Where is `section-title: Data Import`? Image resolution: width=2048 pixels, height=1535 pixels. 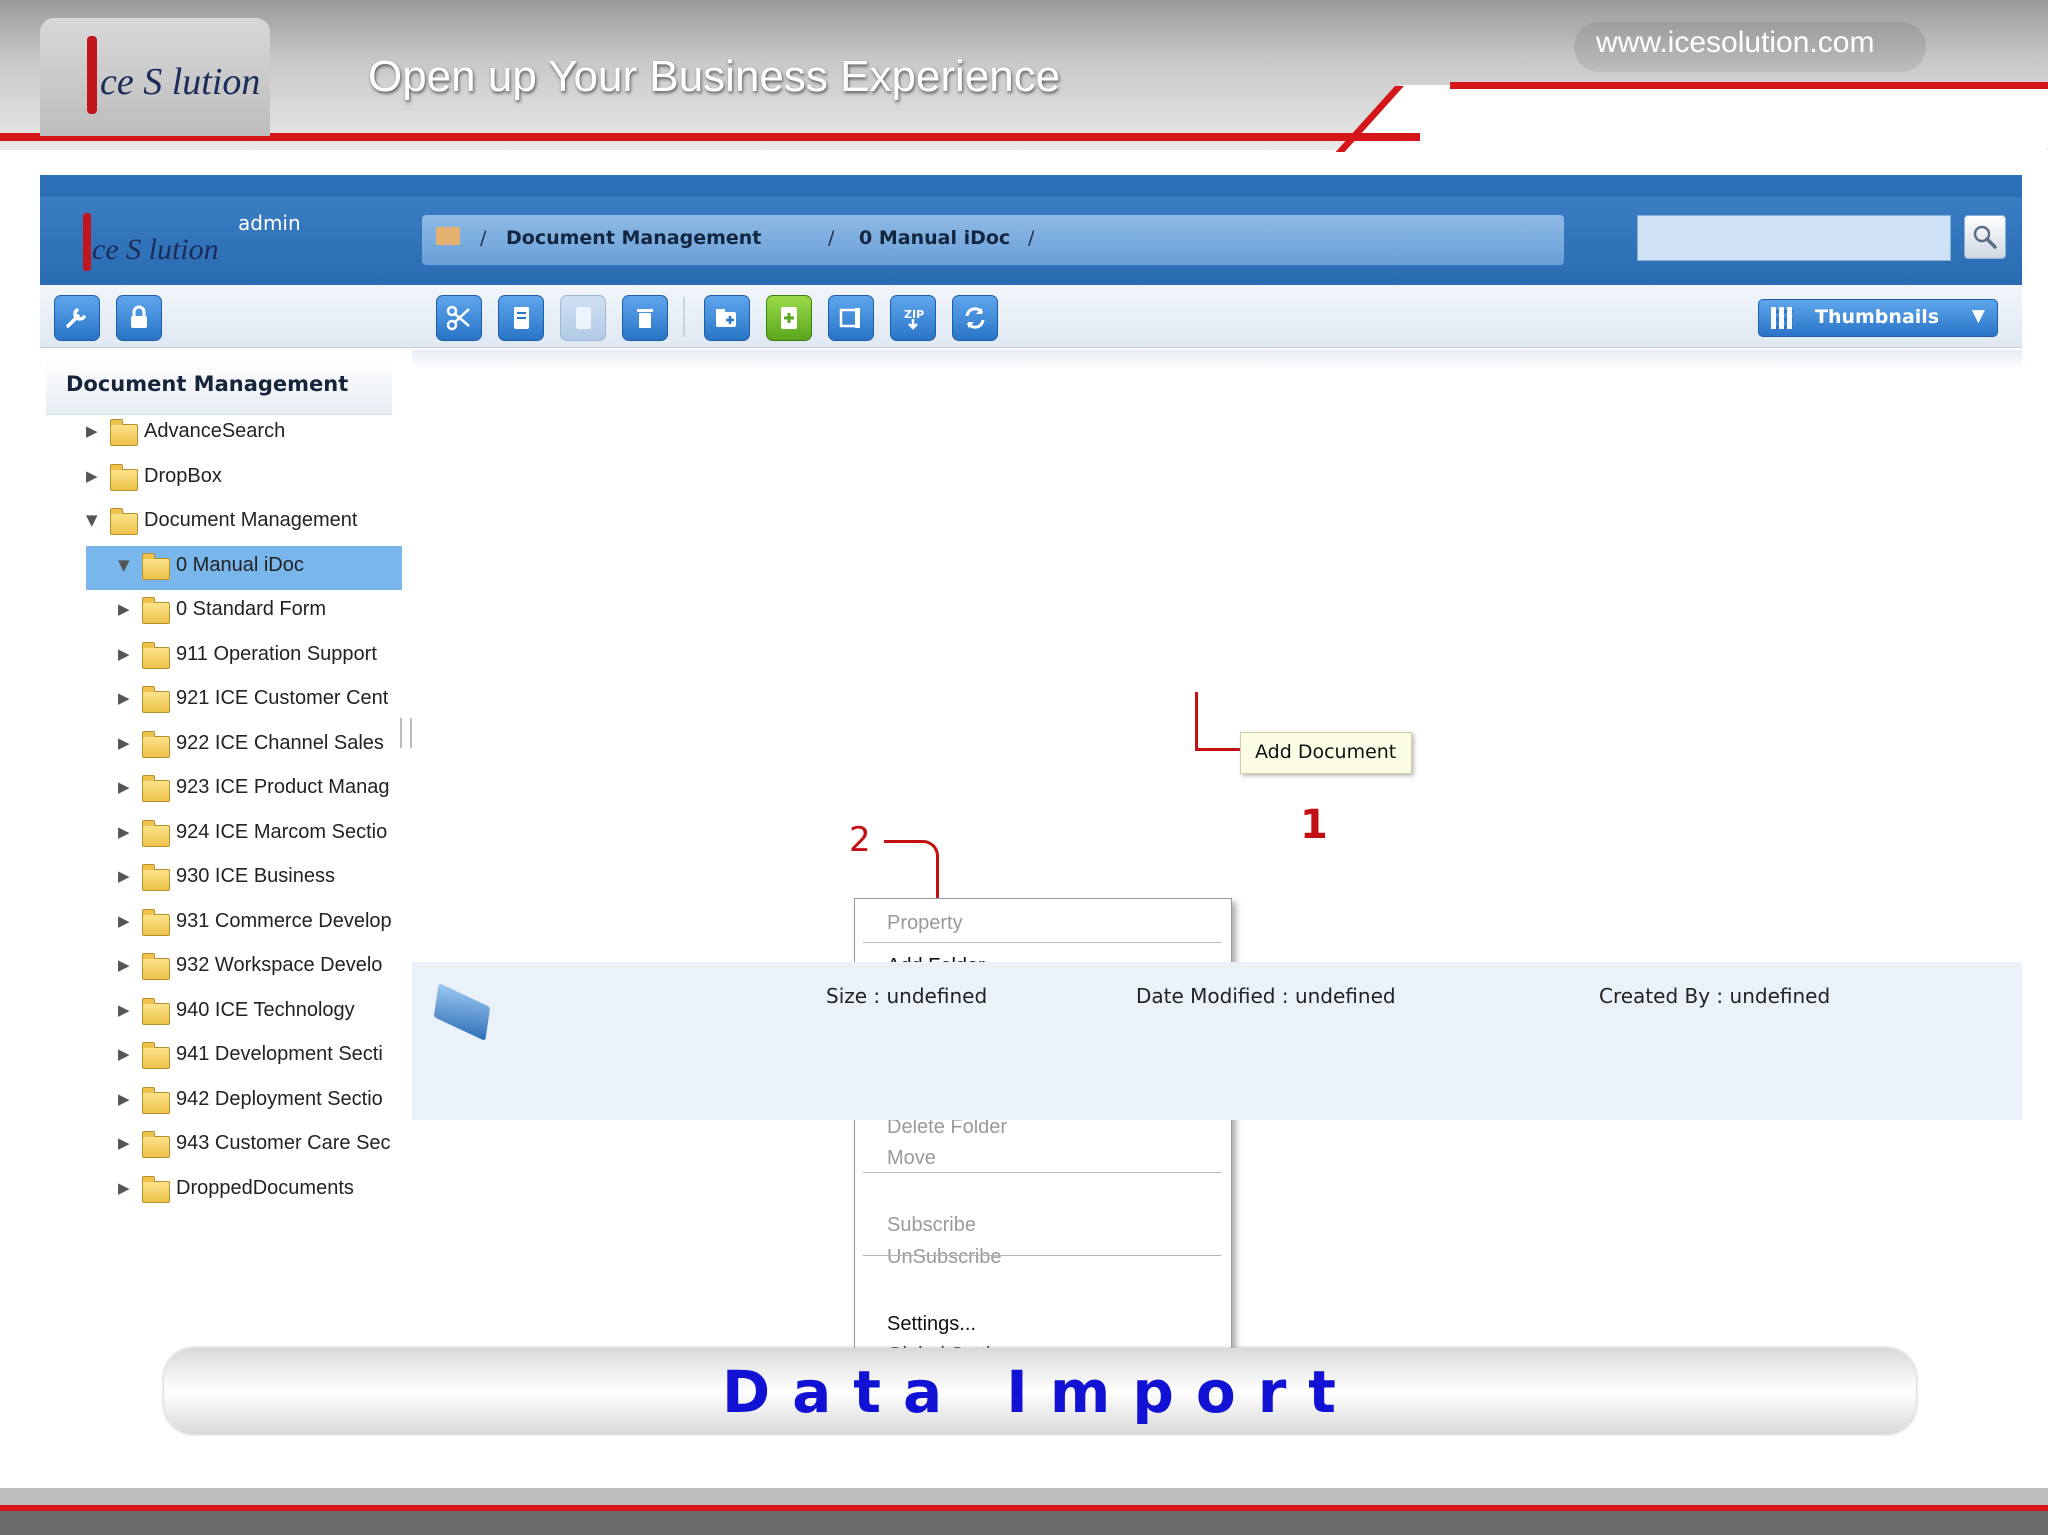 section-title: Data Import is located at coordinates (1040, 1392).